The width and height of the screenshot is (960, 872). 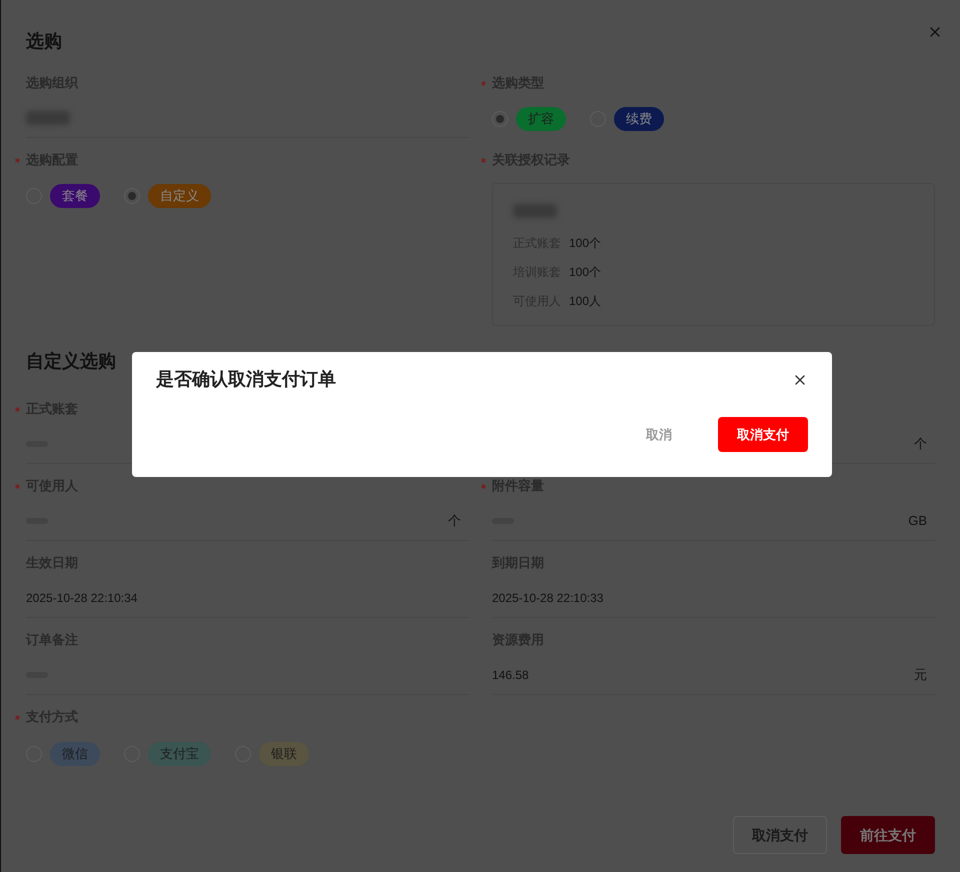 What do you see at coordinates (284, 754) in the screenshot?
I see `option-tag: 银联` at bounding box center [284, 754].